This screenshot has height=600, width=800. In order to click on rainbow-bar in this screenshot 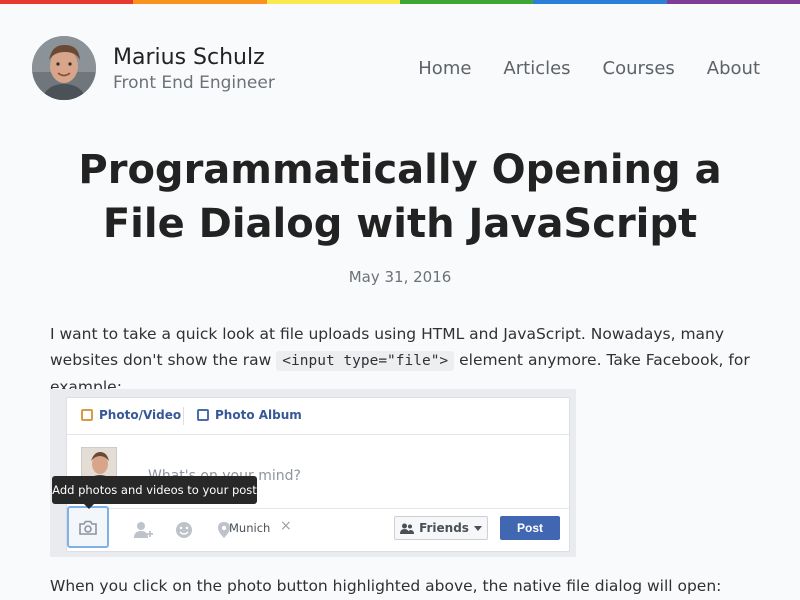, I will do `click(400, 2)`.